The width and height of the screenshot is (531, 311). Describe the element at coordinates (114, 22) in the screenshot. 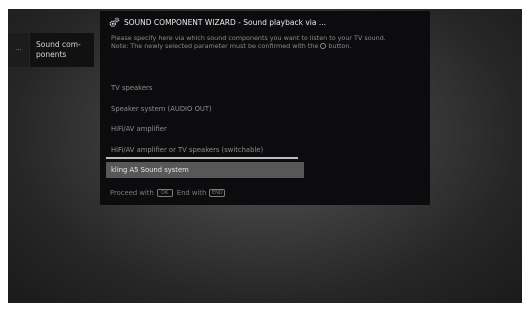

I see `gear-icon` at that location.